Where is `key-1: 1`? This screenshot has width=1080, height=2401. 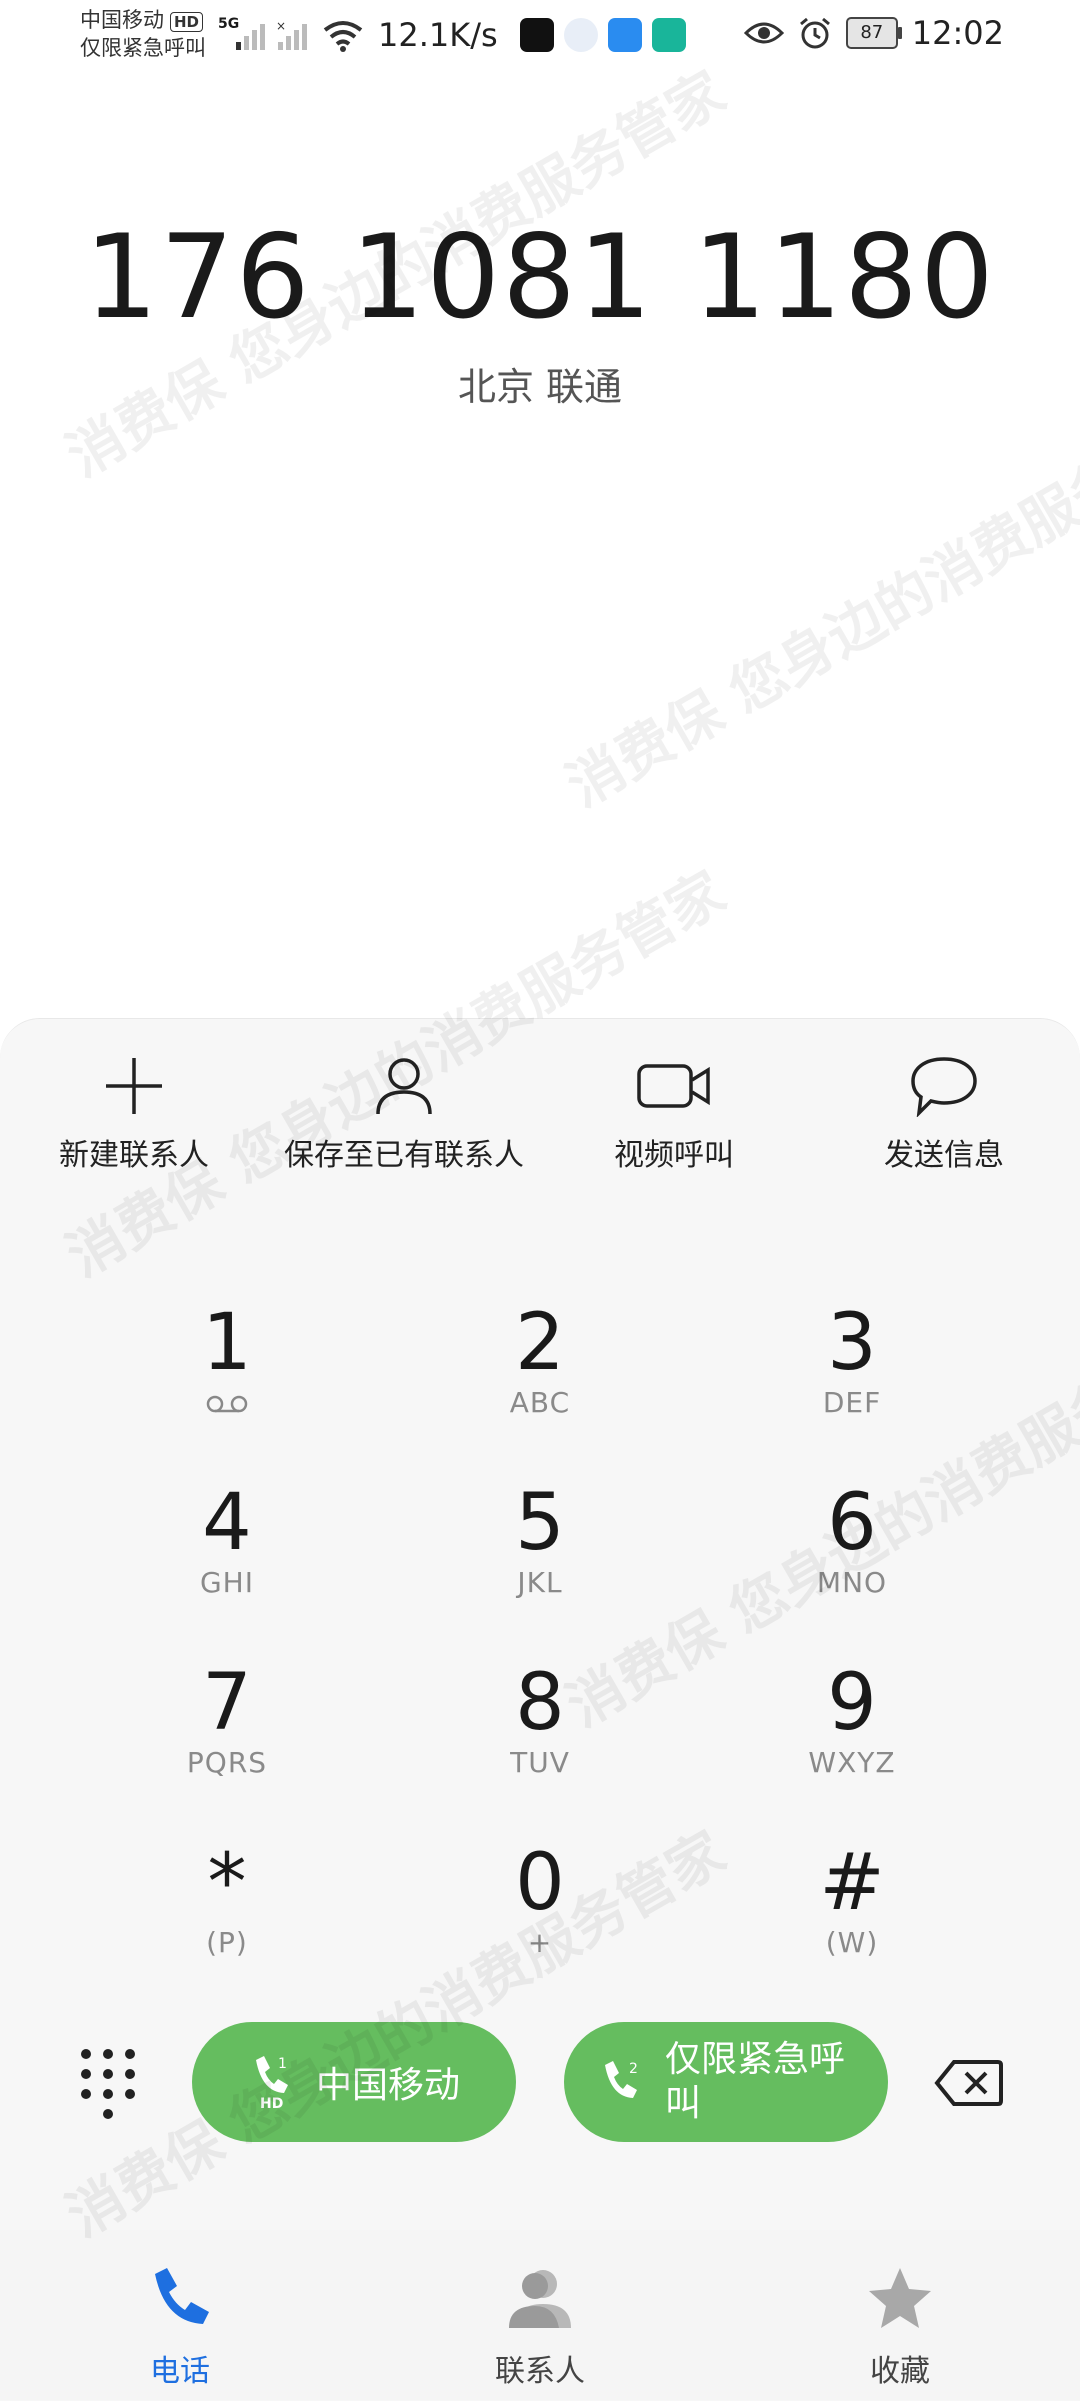 key-1: 1 is located at coordinates (227, 1360).